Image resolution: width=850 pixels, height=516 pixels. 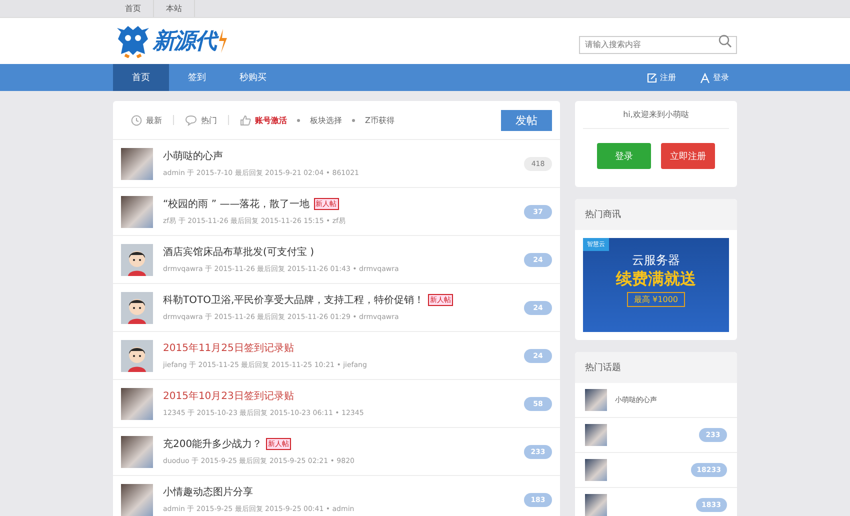 What do you see at coordinates (656, 119) in the screenshot?
I see `welcome-text: hi,欢迎来到小萌哒` at bounding box center [656, 119].